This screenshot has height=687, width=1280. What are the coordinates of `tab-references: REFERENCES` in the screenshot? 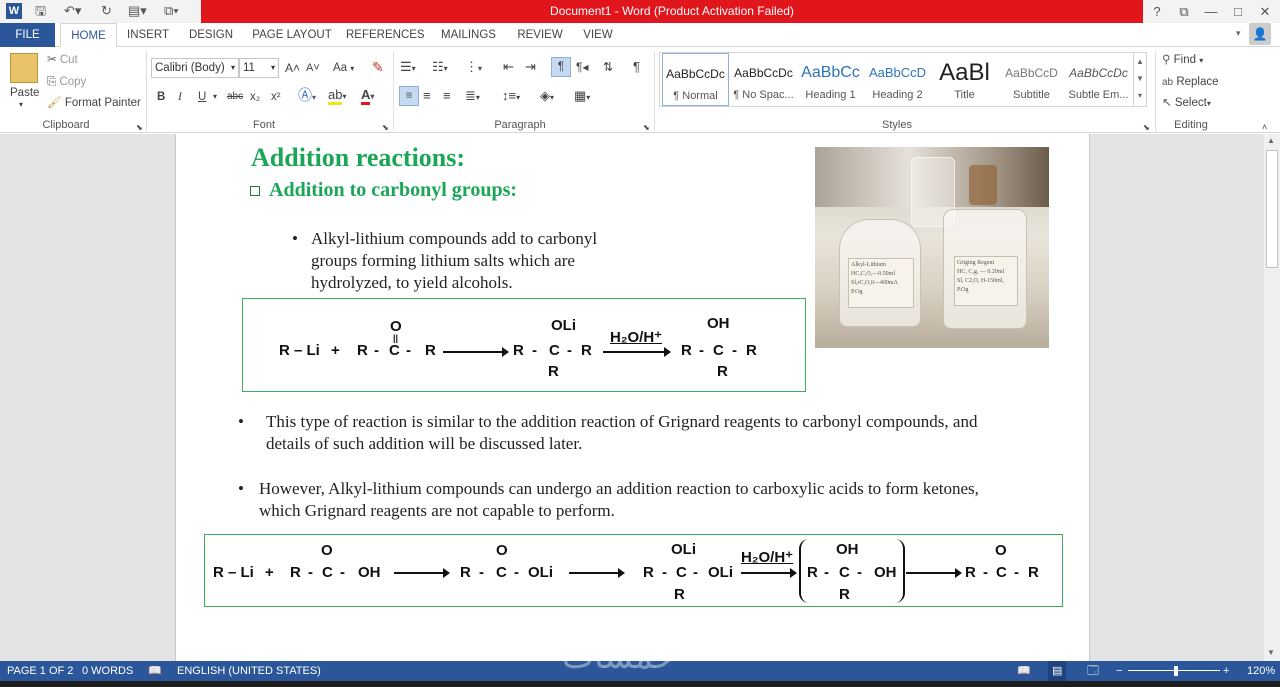 It's located at (385, 35).